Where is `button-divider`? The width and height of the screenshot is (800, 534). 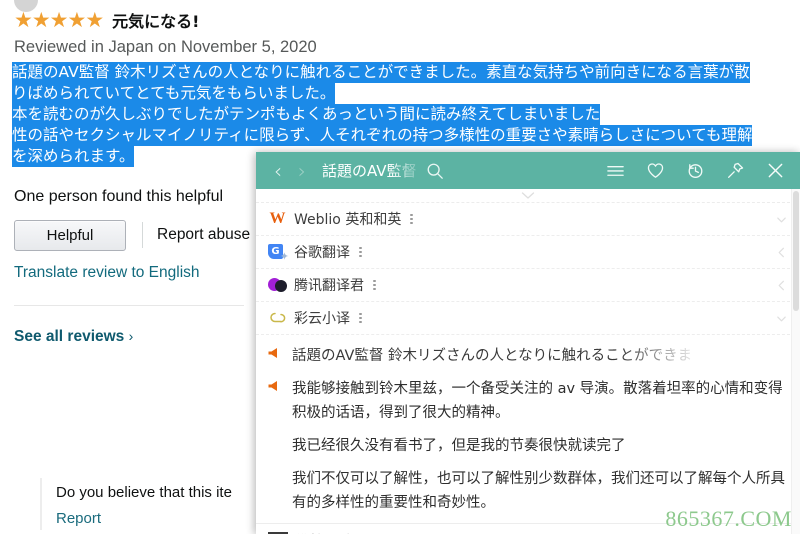
button-divider is located at coordinates (142, 235).